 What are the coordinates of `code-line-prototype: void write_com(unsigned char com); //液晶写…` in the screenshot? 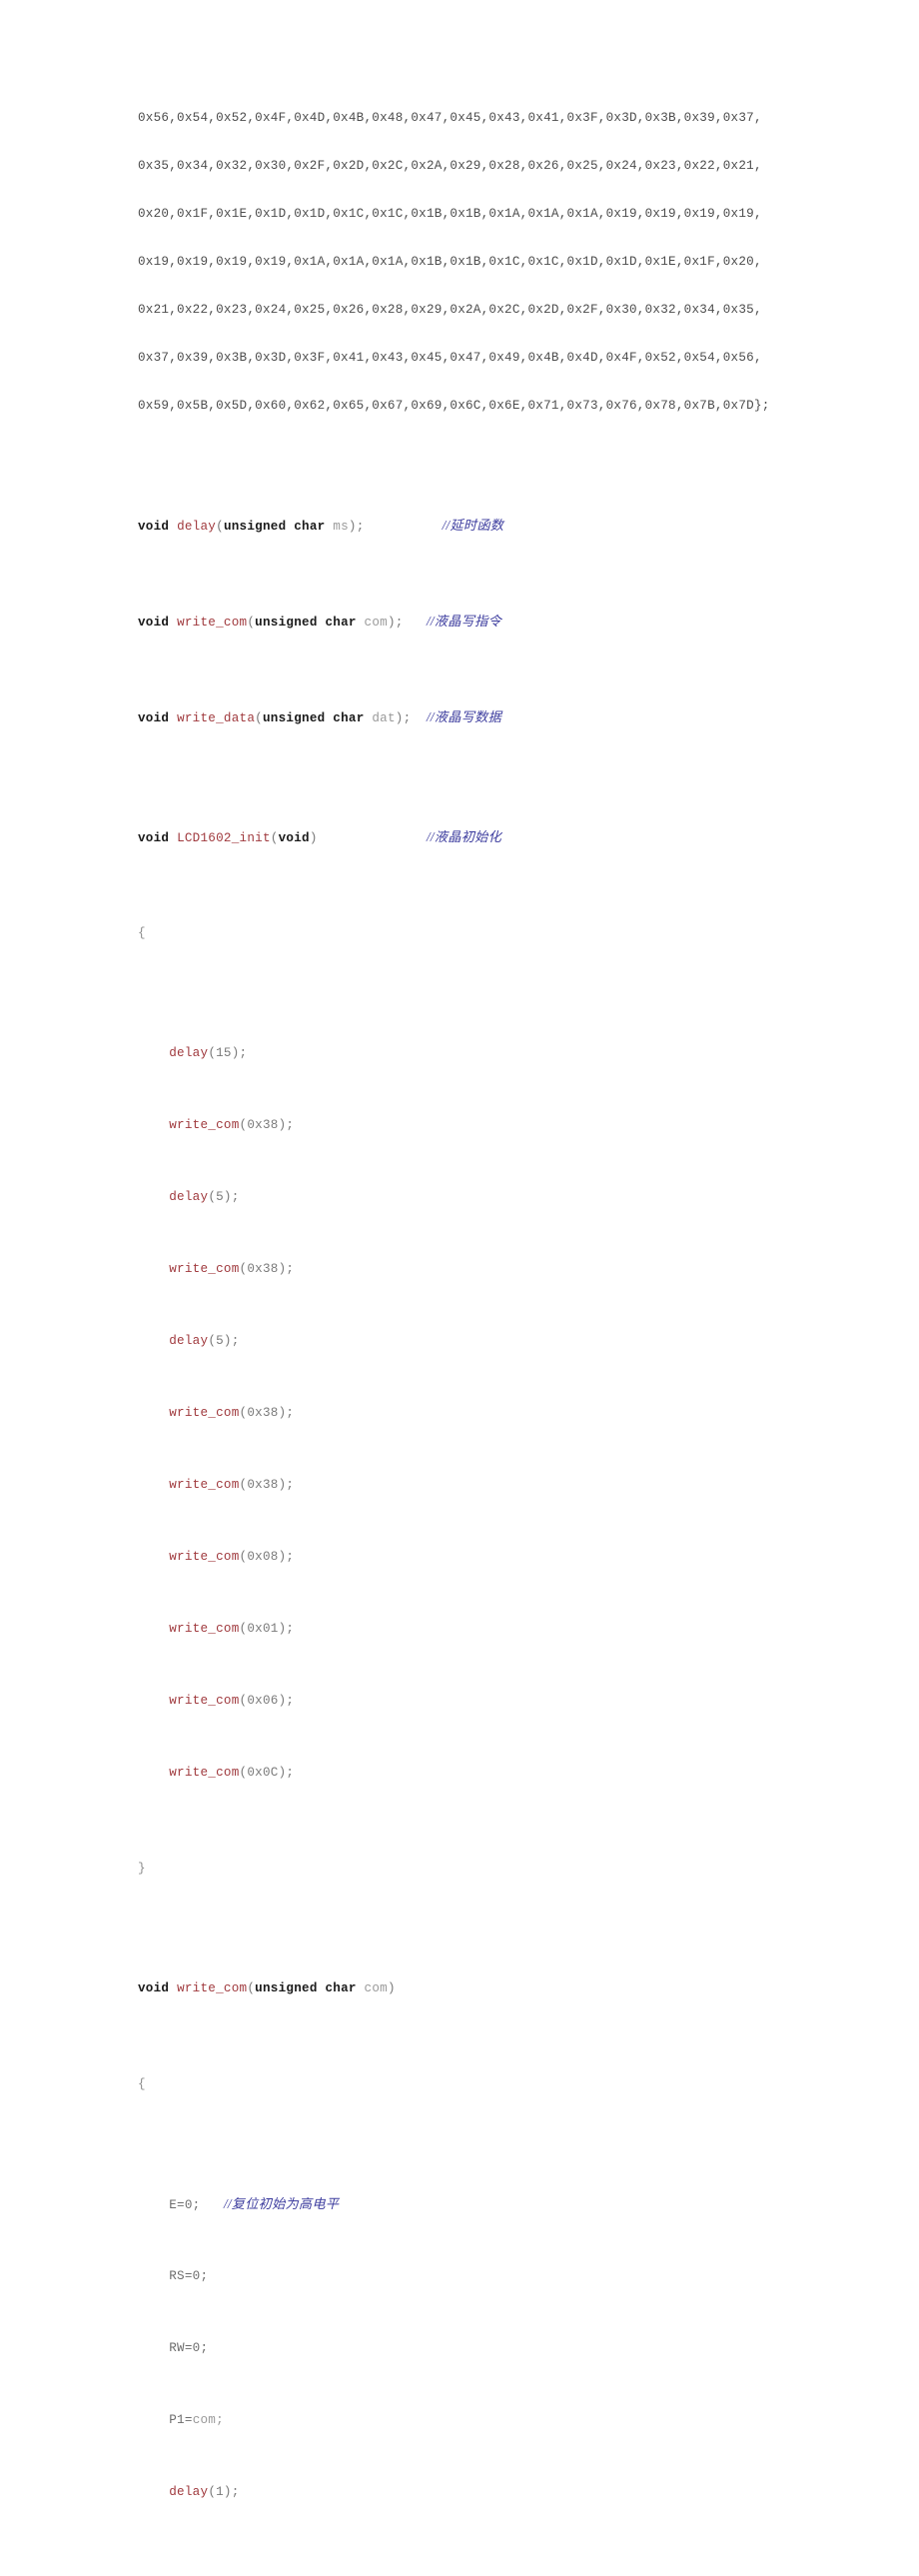 It's located at (461, 622).